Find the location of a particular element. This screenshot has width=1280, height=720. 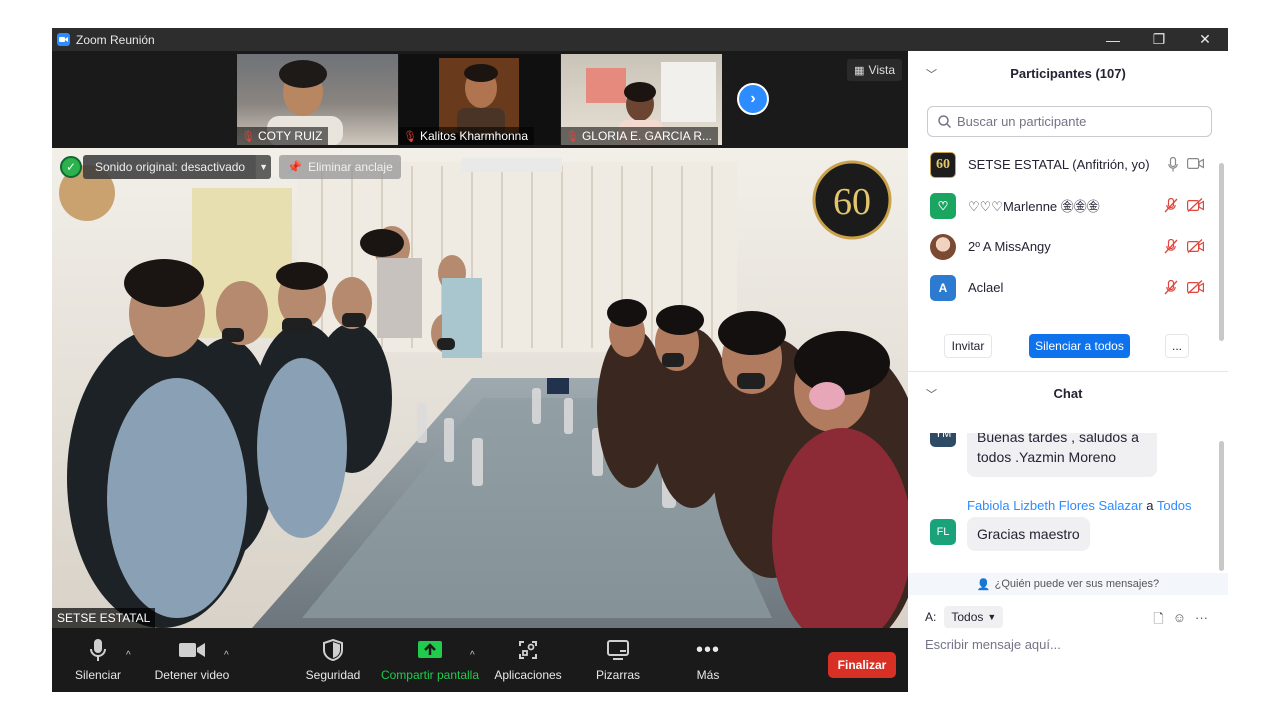

unpin-button: 📌 Eliminar anclaje is located at coordinates (340, 167).